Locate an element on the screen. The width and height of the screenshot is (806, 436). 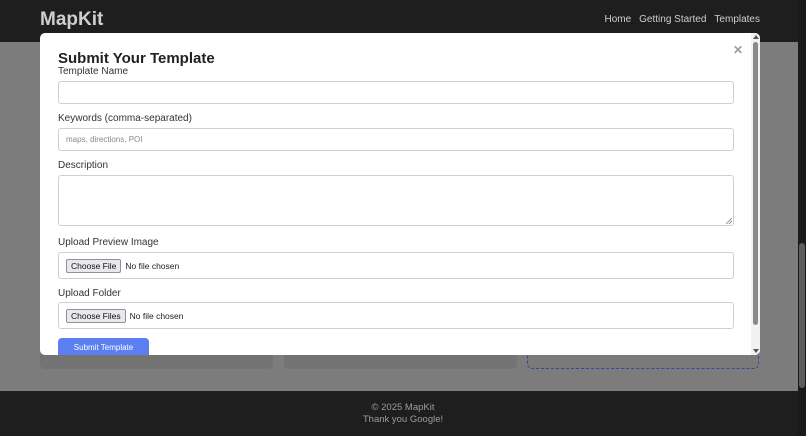
brand-logo: MapKit is located at coordinates (71, 20).